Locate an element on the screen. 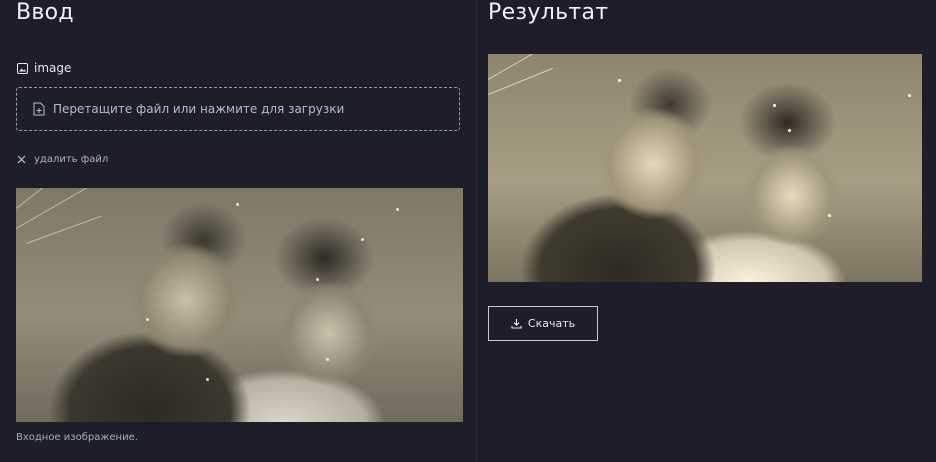 The image size is (936, 462). remove-file-button: удалить файл is located at coordinates (62, 159).